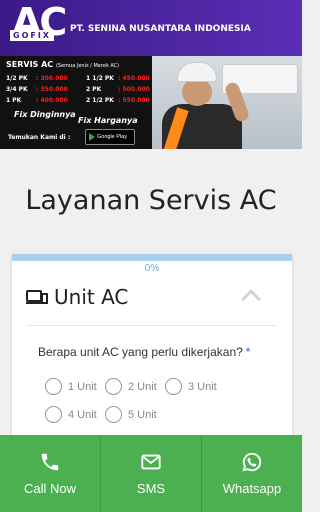 The width and height of the screenshot is (320, 512). Describe the element at coordinates (49, 488) in the screenshot. I see `call-now-label: Call Now` at that location.